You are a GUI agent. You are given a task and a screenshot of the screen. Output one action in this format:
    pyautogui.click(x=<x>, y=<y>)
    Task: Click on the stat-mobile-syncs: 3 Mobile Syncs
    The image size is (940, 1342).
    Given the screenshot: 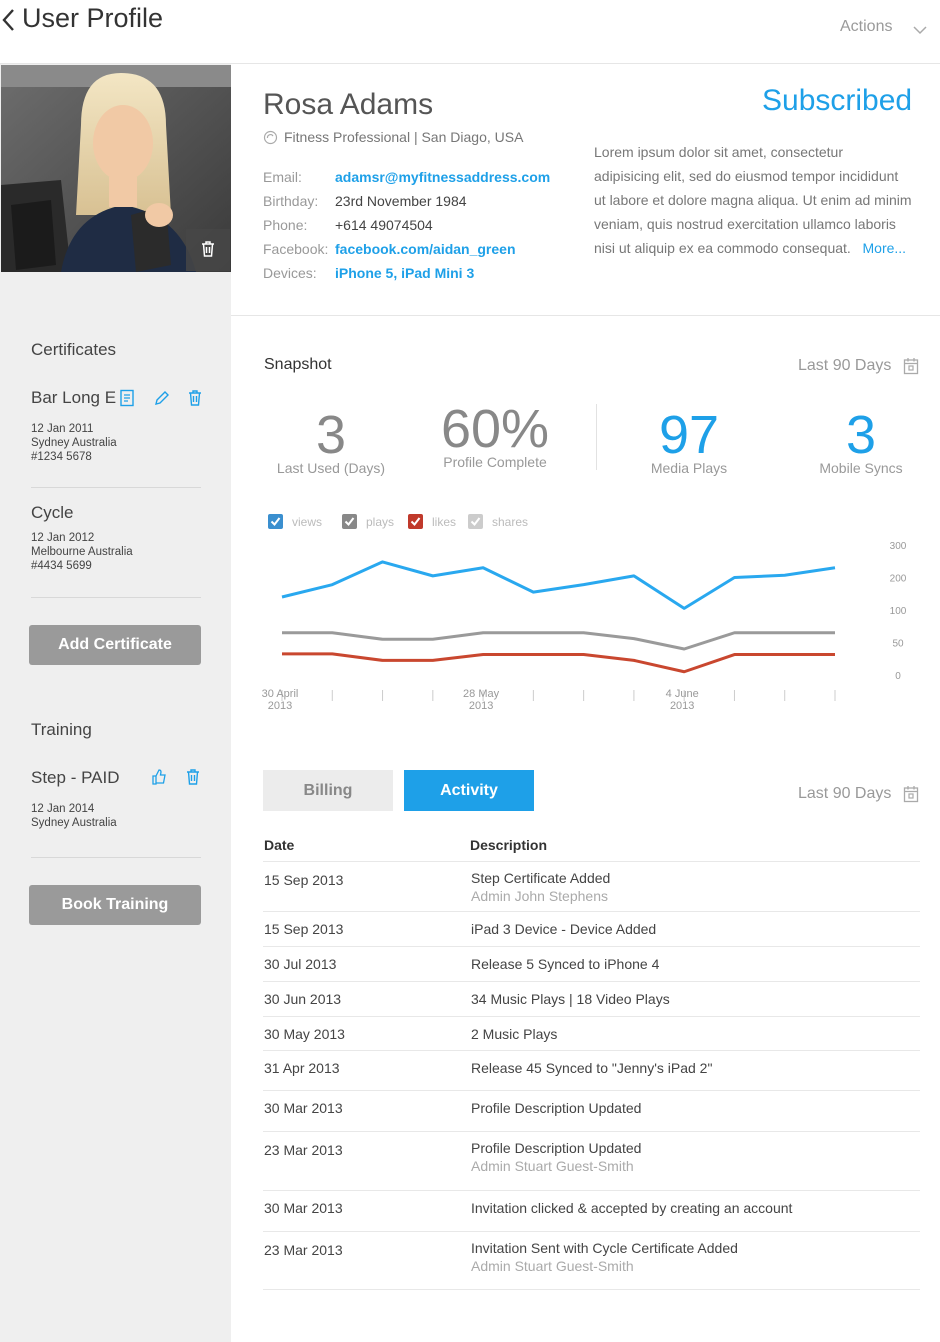 What is the action you would take?
    pyautogui.click(x=861, y=440)
    